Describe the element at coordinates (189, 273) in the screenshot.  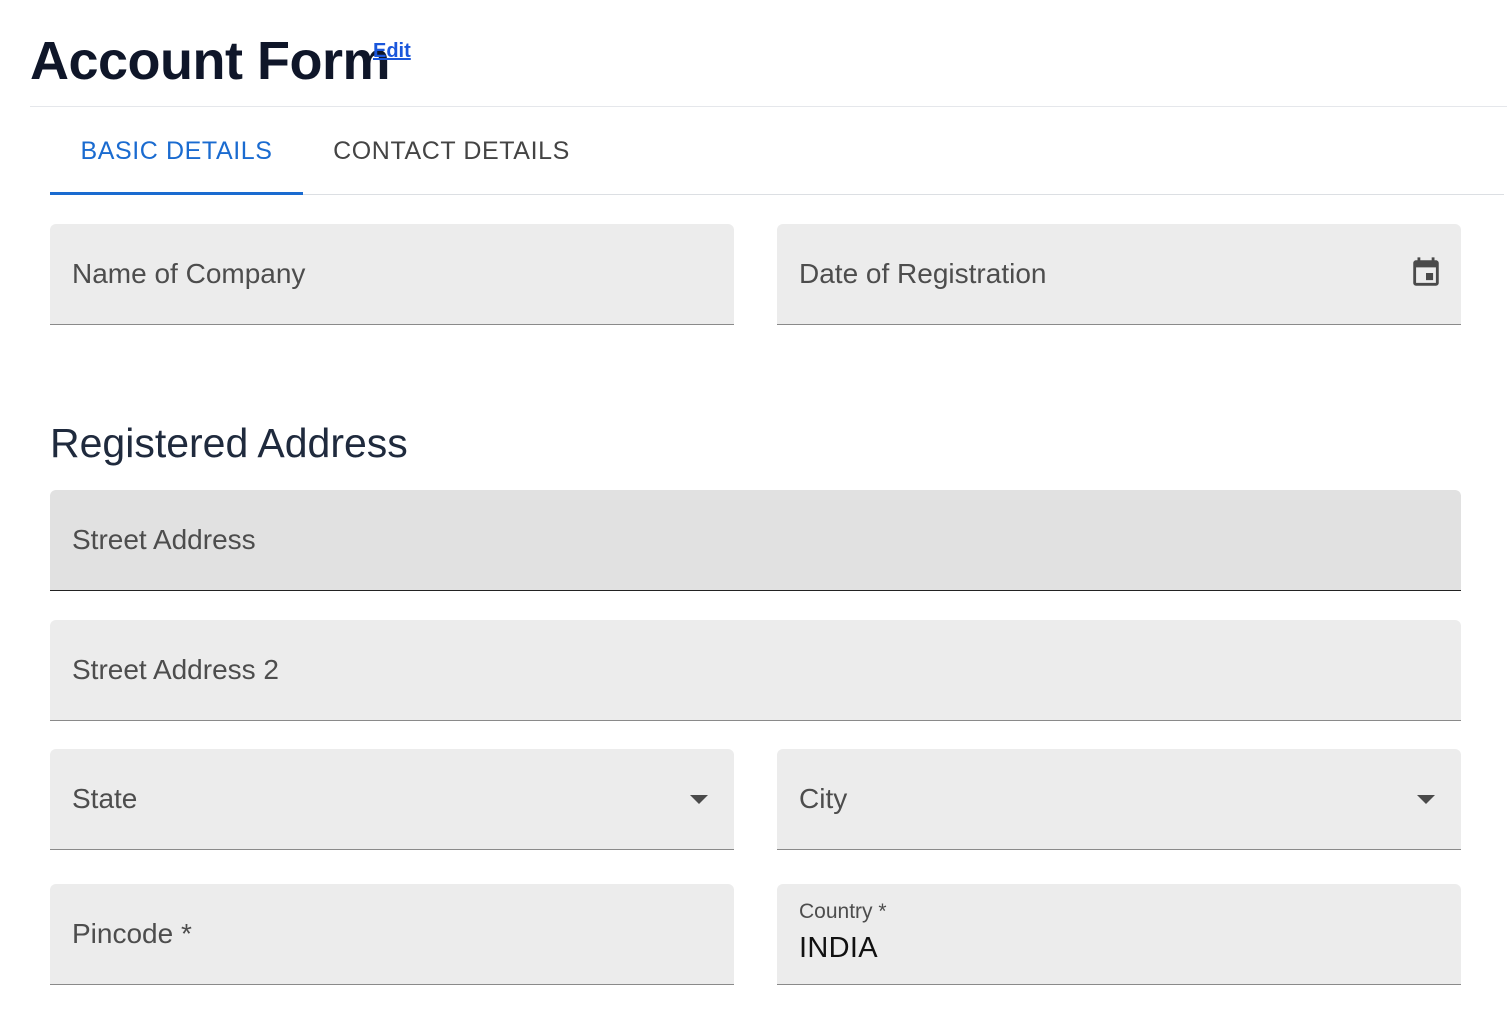
I see `company-name-label: Name of Company` at that location.